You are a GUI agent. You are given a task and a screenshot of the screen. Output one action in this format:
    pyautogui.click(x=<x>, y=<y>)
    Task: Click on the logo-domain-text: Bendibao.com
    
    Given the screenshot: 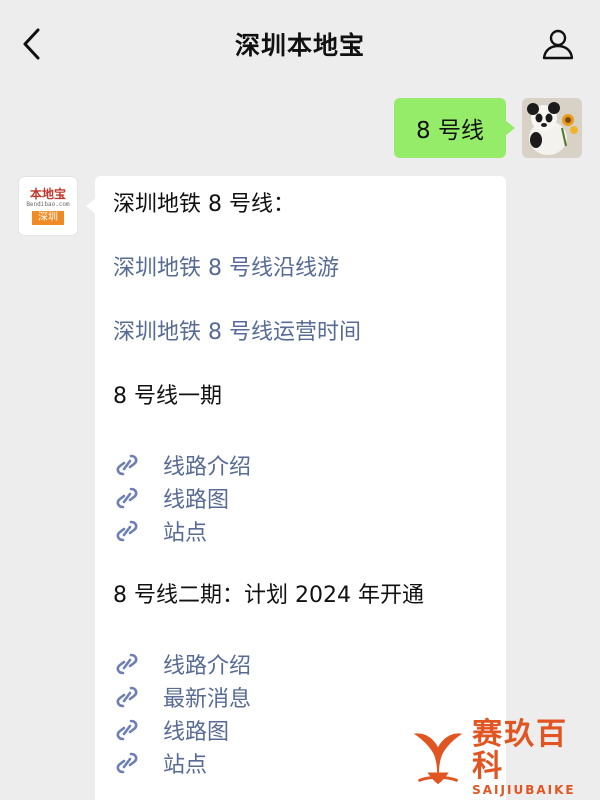 What is the action you would take?
    pyautogui.click(x=48, y=204)
    